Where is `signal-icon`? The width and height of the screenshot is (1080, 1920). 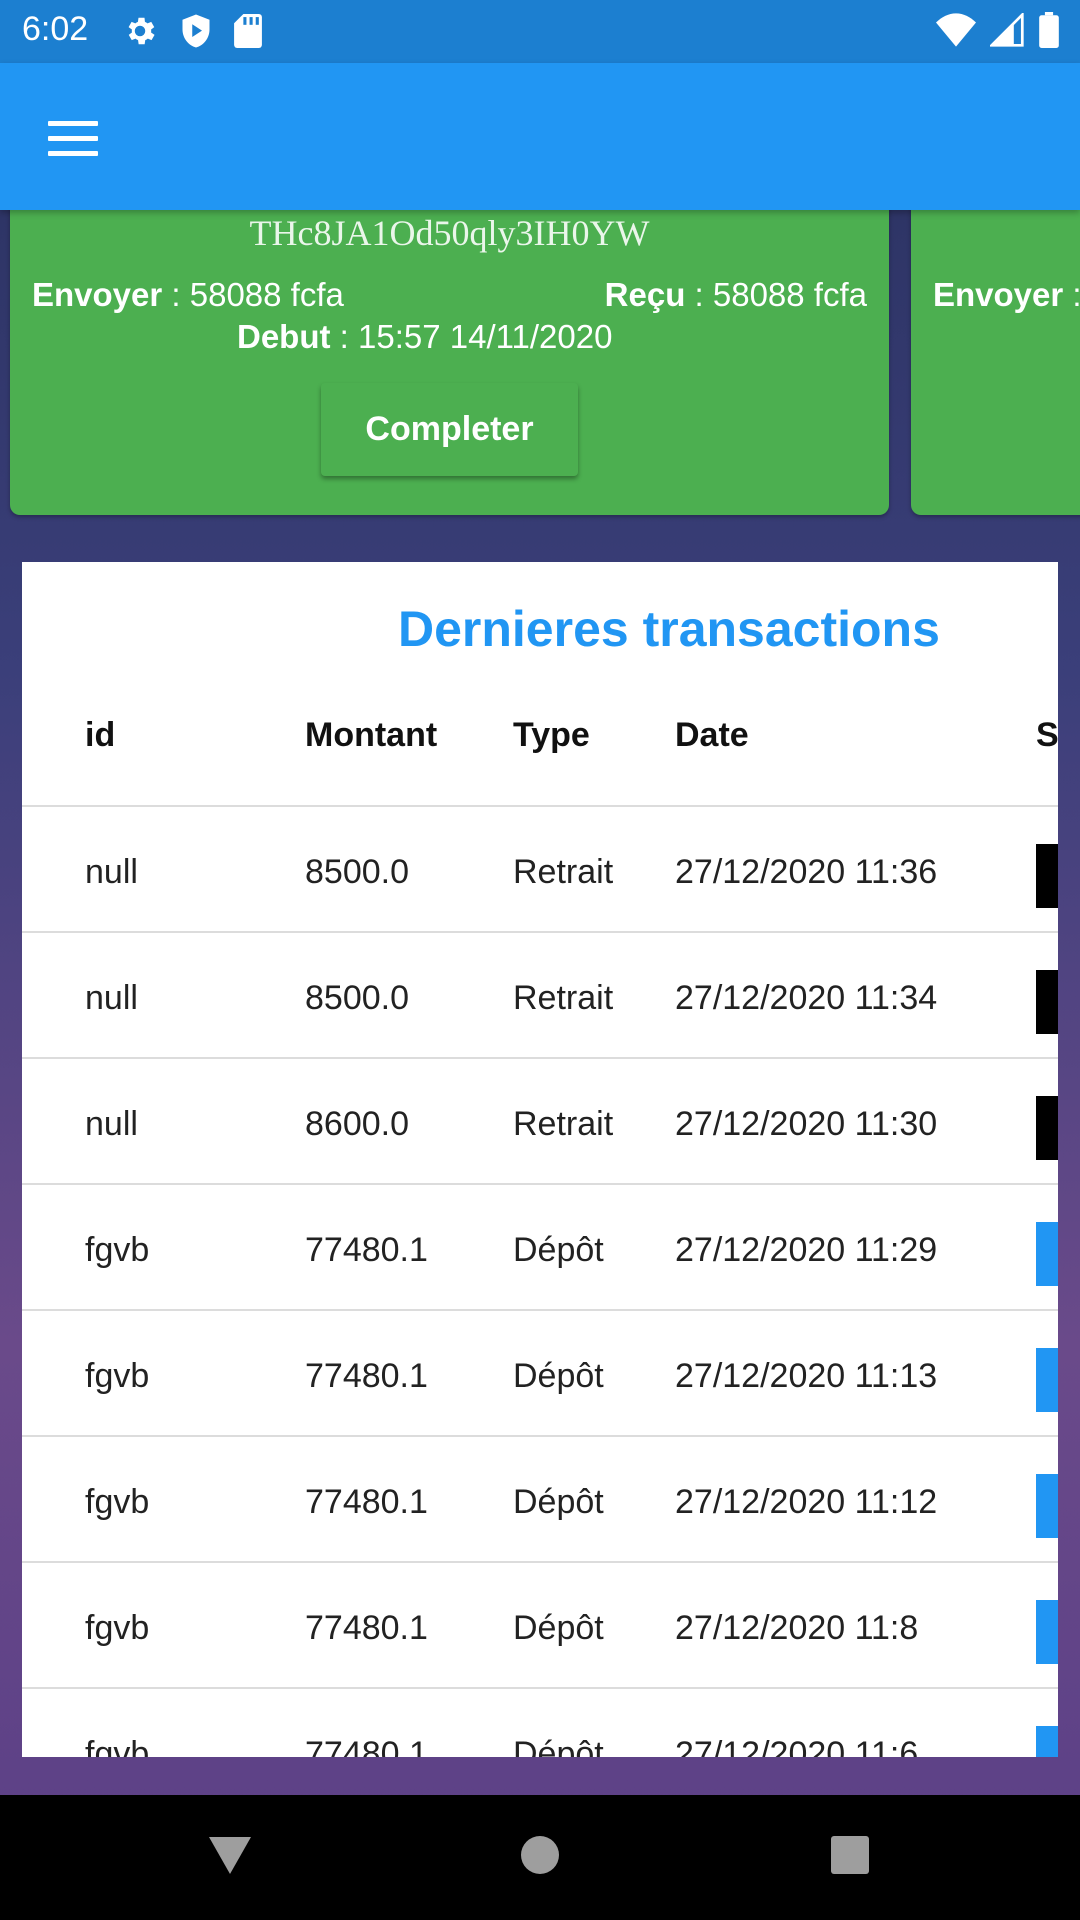 signal-icon is located at coordinates (1007, 30).